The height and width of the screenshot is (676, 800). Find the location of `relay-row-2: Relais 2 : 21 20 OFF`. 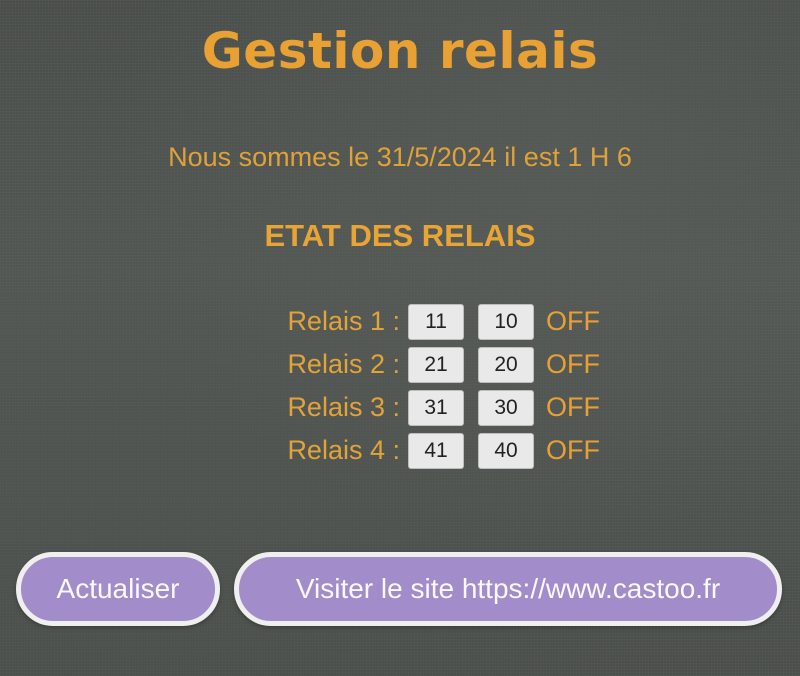

relay-row-2: Relais 2 : 21 20 OFF is located at coordinates (458, 364).